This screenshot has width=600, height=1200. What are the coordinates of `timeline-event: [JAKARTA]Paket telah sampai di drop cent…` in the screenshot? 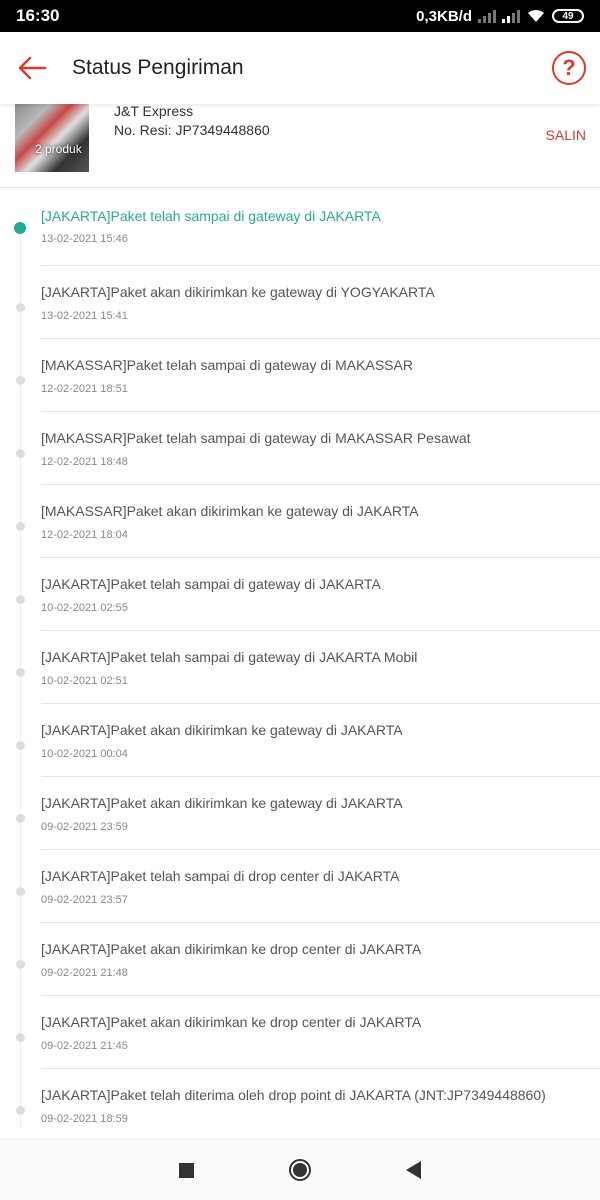 It's located at (300, 886).